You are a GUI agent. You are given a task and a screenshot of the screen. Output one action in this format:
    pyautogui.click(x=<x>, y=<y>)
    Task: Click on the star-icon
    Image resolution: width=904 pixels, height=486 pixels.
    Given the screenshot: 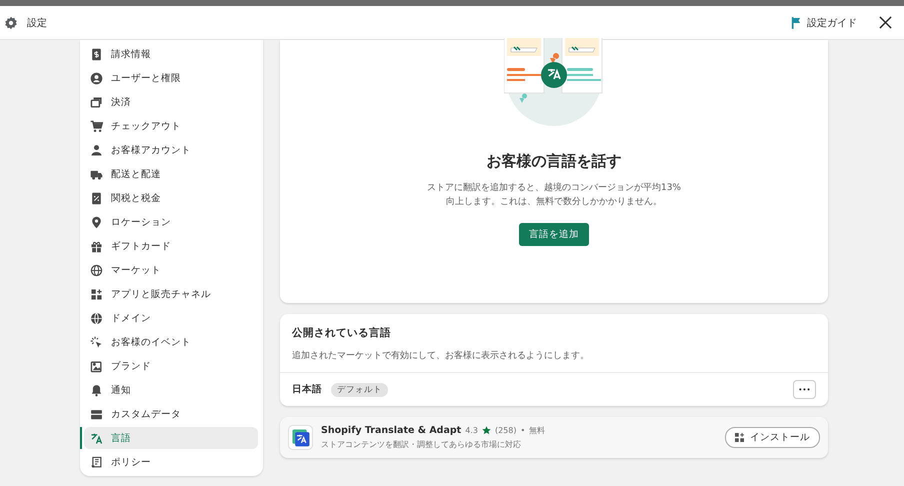 What is the action you would take?
    pyautogui.click(x=486, y=430)
    